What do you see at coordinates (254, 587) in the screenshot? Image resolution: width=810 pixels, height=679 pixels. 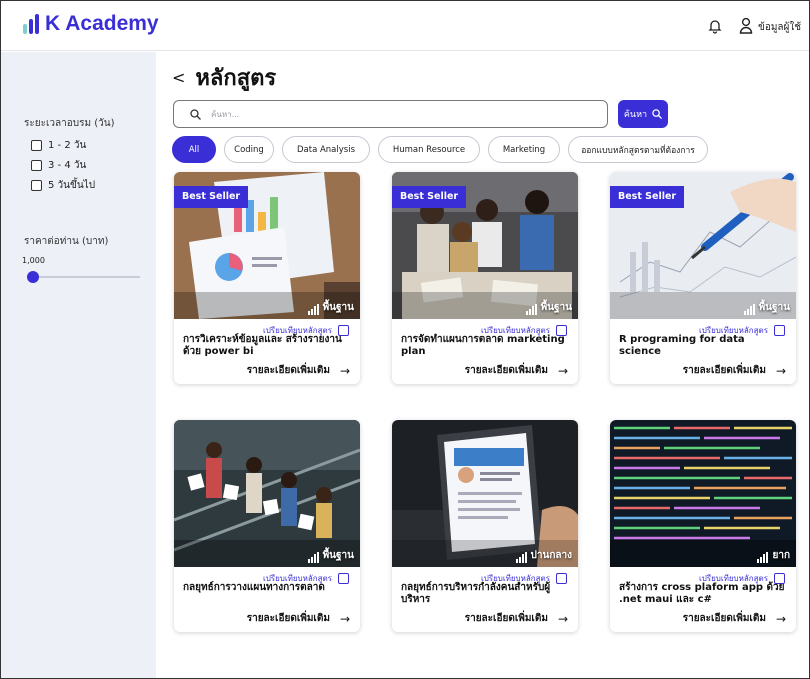 I see `course-title: กลยุทธ์การวางแผนทางการตลาด` at bounding box center [254, 587].